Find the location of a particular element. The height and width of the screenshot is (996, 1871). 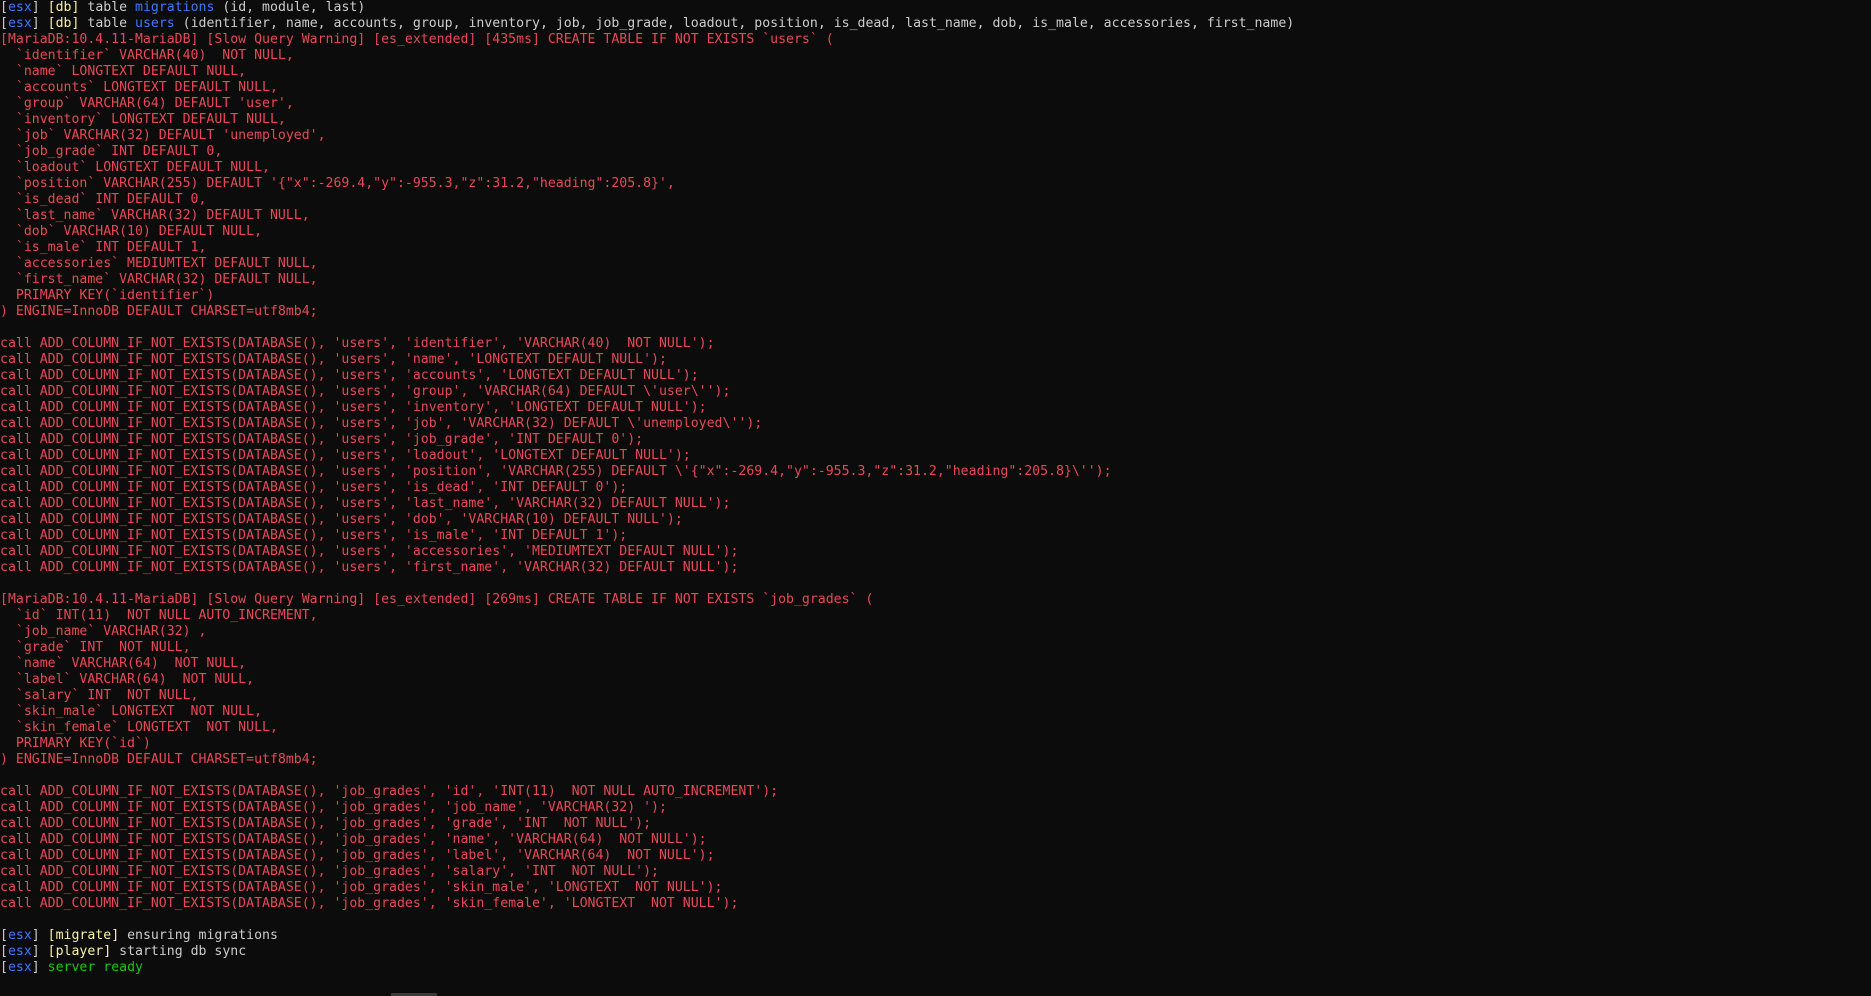

console-line: `is_dead` INT DEFAULT 0, is located at coordinates (935, 200).